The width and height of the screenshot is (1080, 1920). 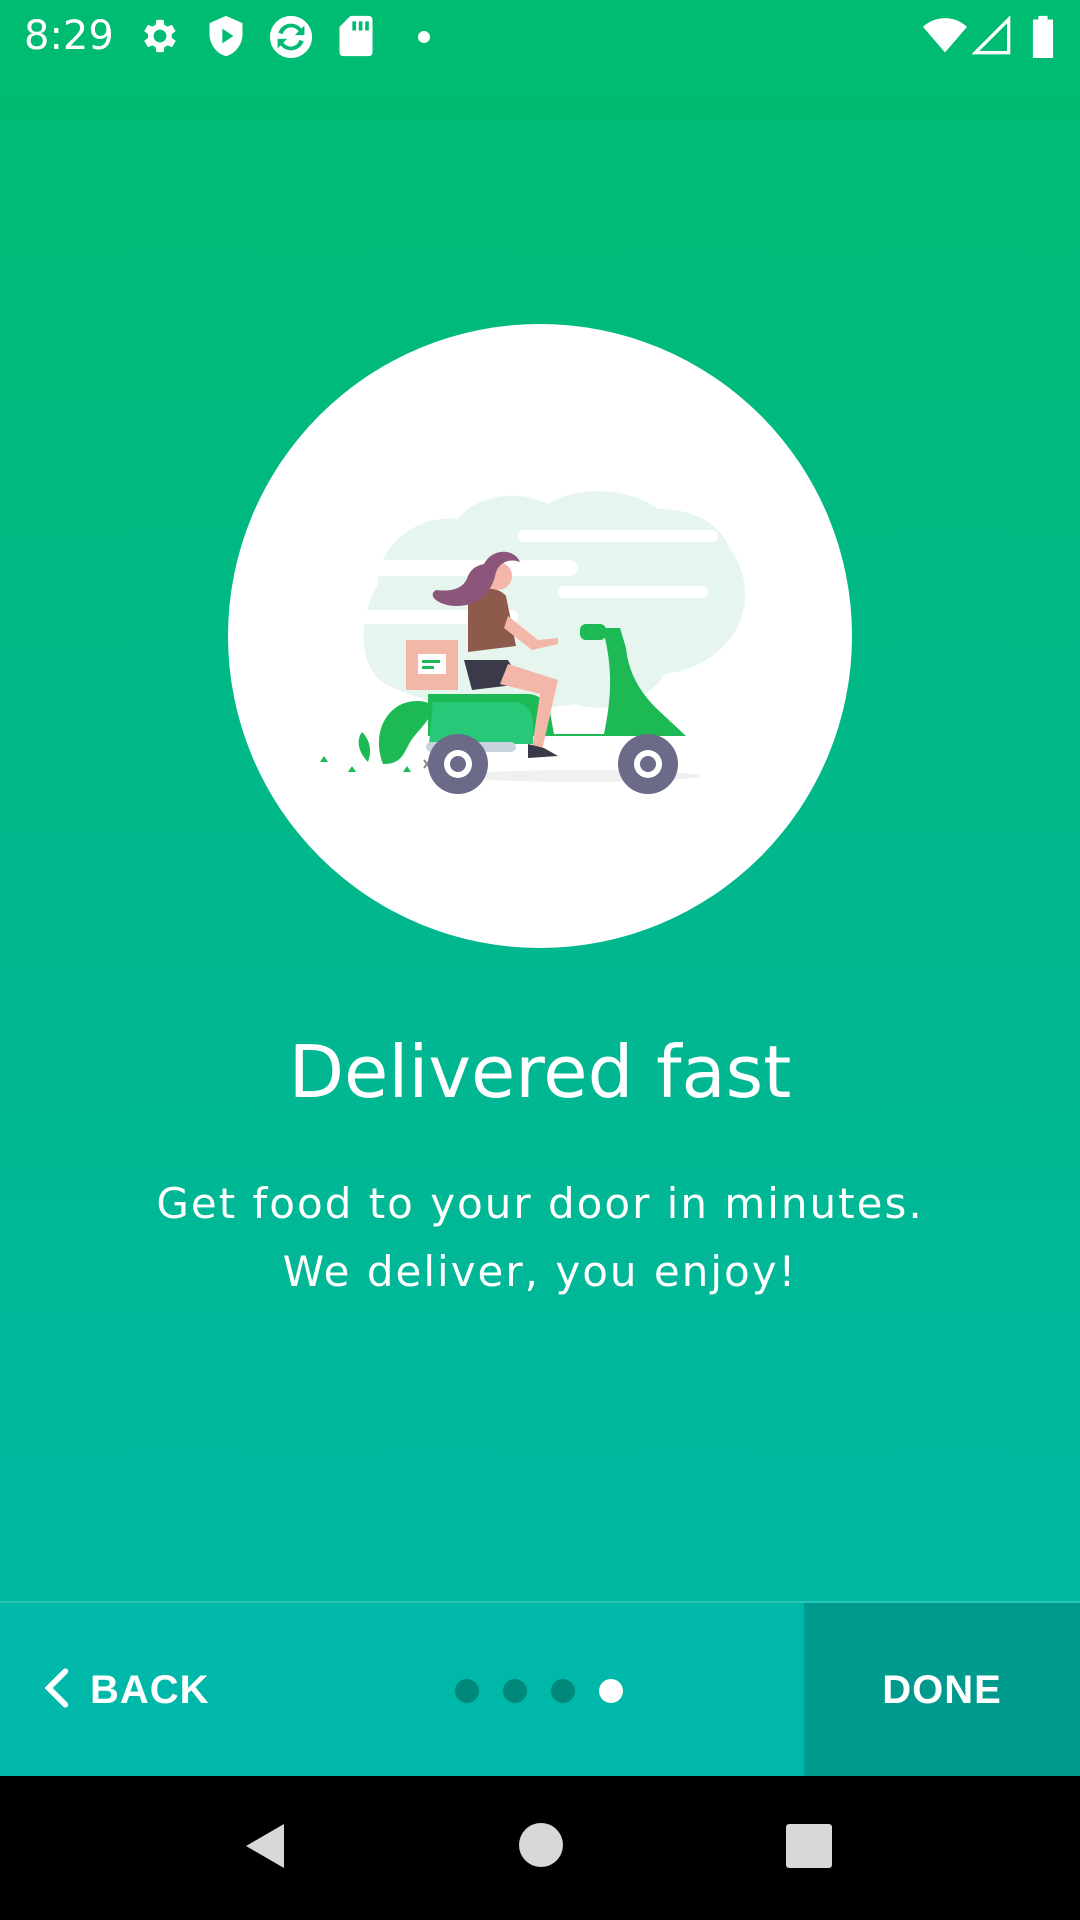 What do you see at coordinates (809, 1848) in the screenshot?
I see `recents-square-icon` at bounding box center [809, 1848].